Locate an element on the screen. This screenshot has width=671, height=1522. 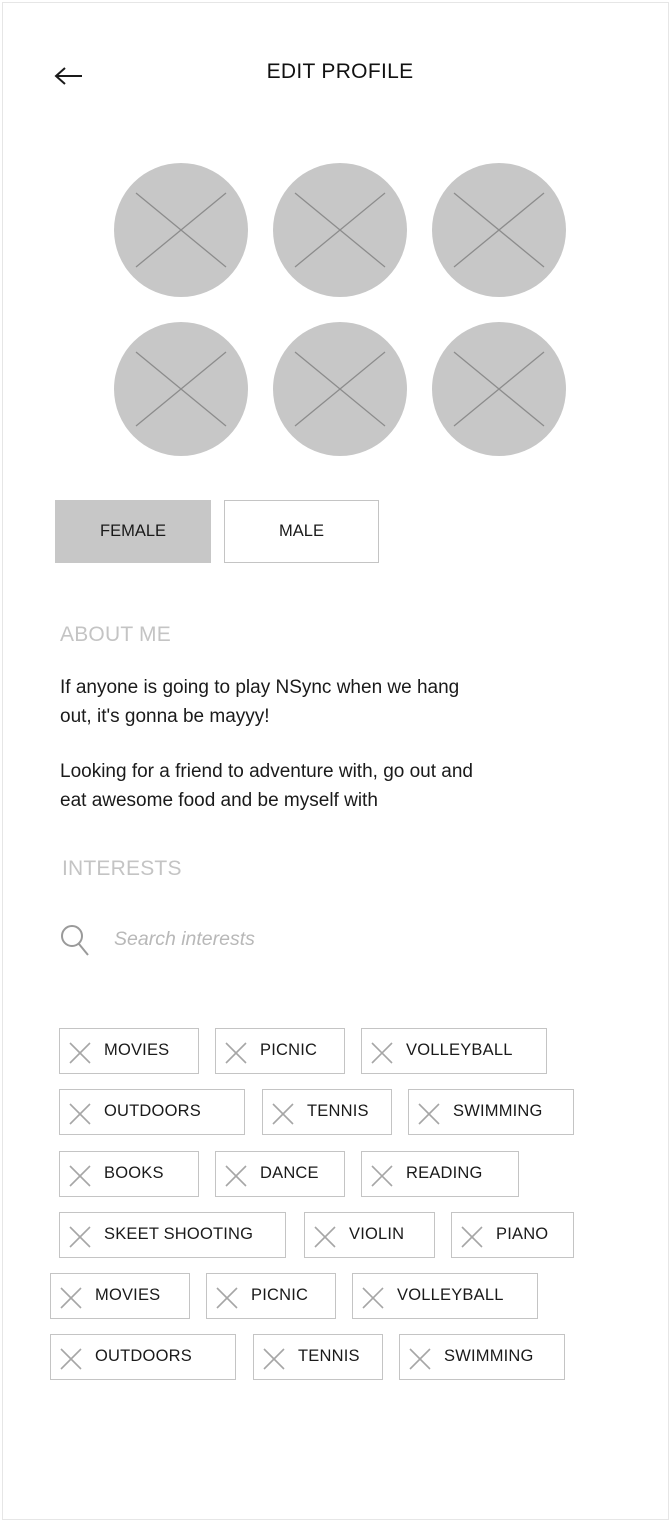
header: EDIT PROFILE is located at coordinates (335, 75).